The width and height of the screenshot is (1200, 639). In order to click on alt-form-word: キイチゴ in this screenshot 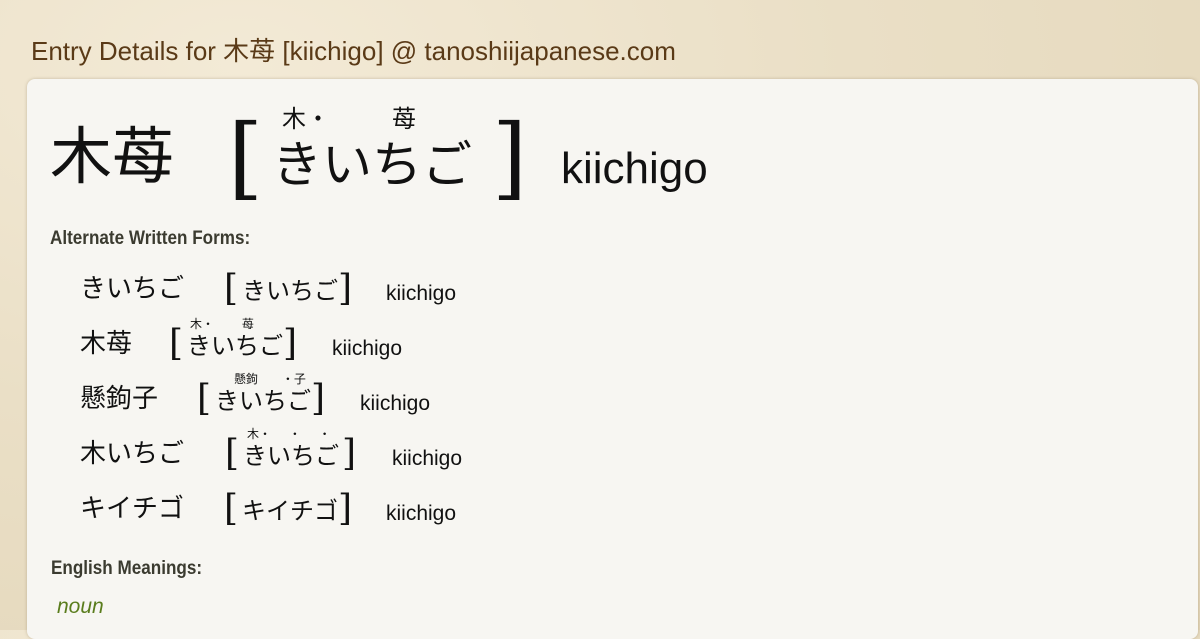, I will do `click(132, 509)`.